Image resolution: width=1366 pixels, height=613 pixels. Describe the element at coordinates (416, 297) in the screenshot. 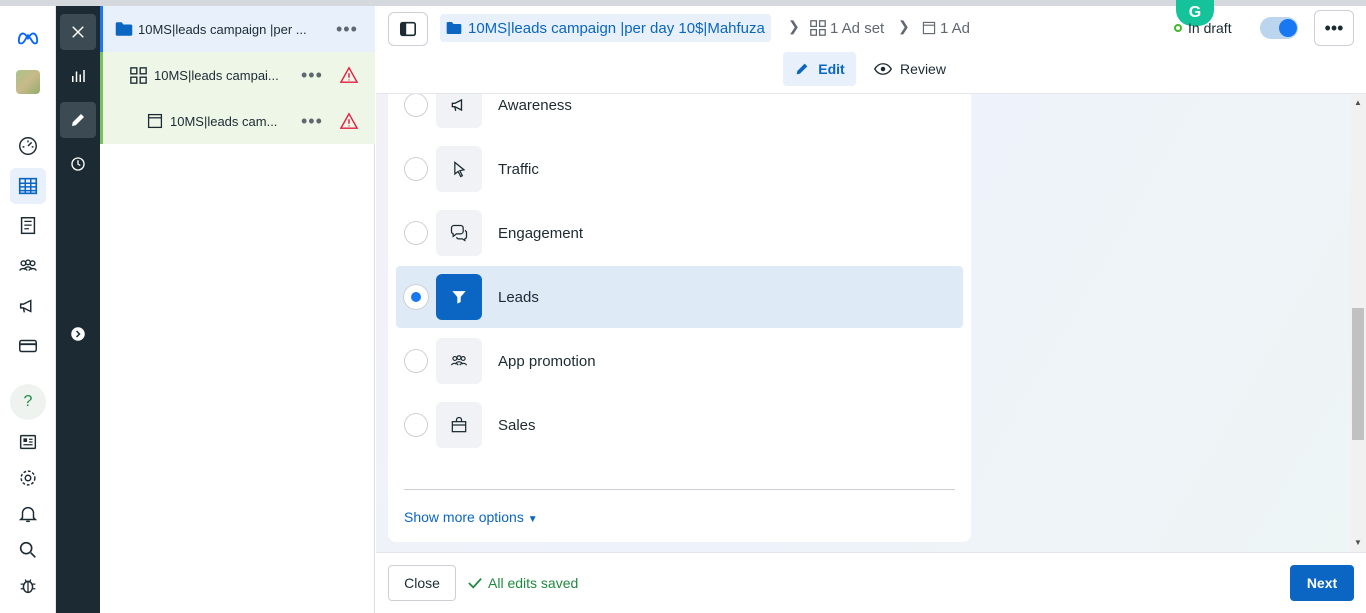

I see `radio-leads` at that location.